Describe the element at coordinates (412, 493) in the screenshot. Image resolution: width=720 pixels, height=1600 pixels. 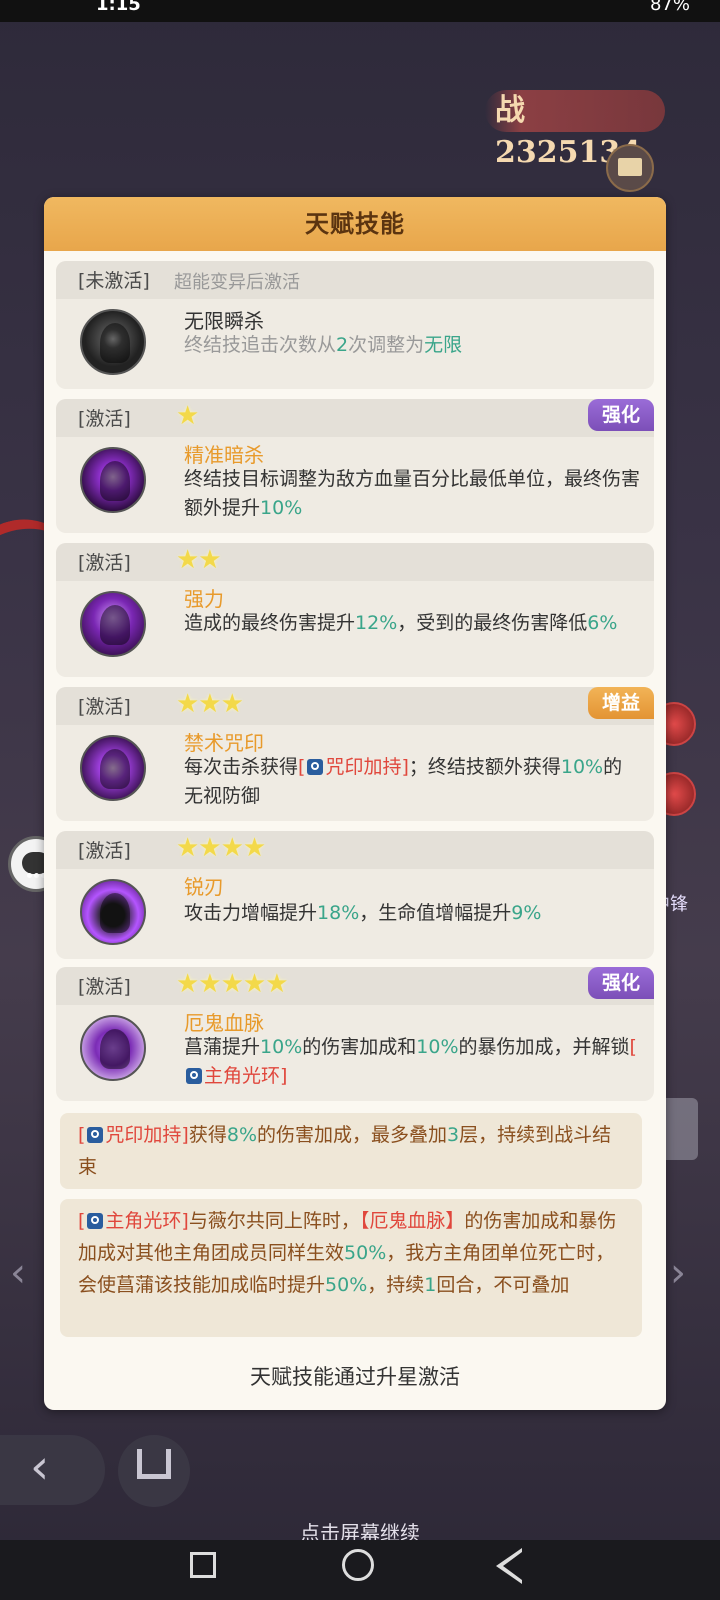
I see `skill-desc: 终结技目标调整为敌方血量百分比最低单位，最终伤害额外提升10%` at that location.